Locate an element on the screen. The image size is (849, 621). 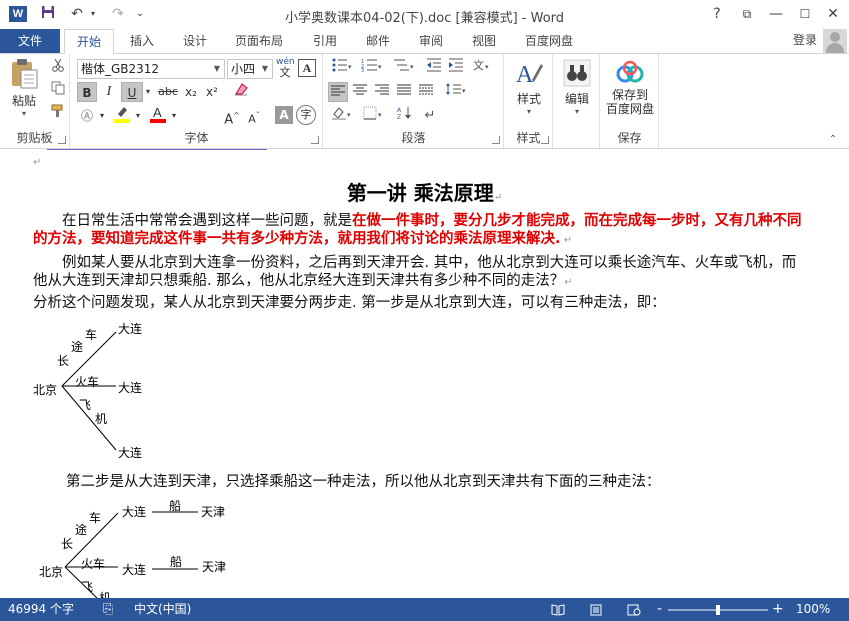
paste-icon is located at coordinates (25, 74).